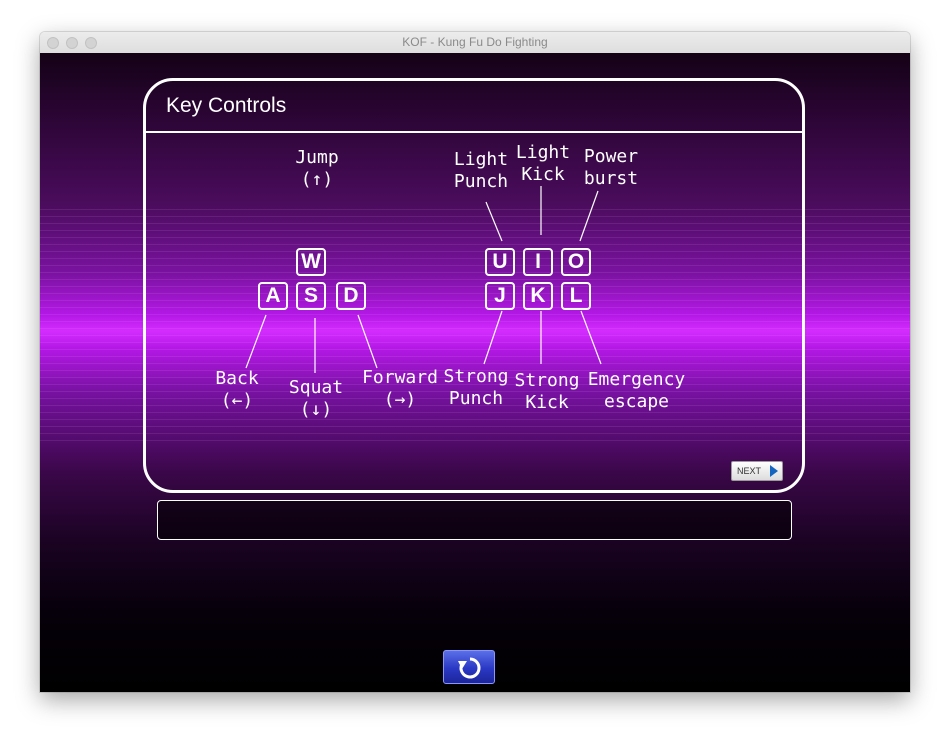  Describe the element at coordinates (749, 471) in the screenshot. I see `next-button-label: NEXT` at that location.